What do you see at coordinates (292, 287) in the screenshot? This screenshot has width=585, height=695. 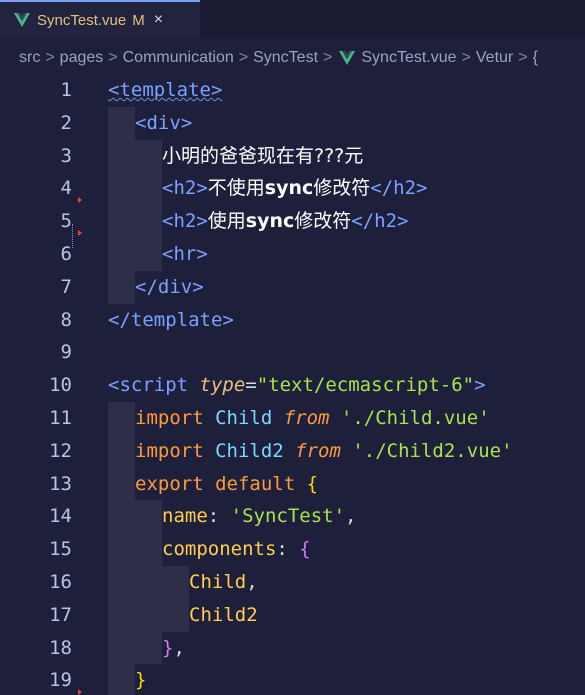 I see `code-line: 7 </div>` at bounding box center [292, 287].